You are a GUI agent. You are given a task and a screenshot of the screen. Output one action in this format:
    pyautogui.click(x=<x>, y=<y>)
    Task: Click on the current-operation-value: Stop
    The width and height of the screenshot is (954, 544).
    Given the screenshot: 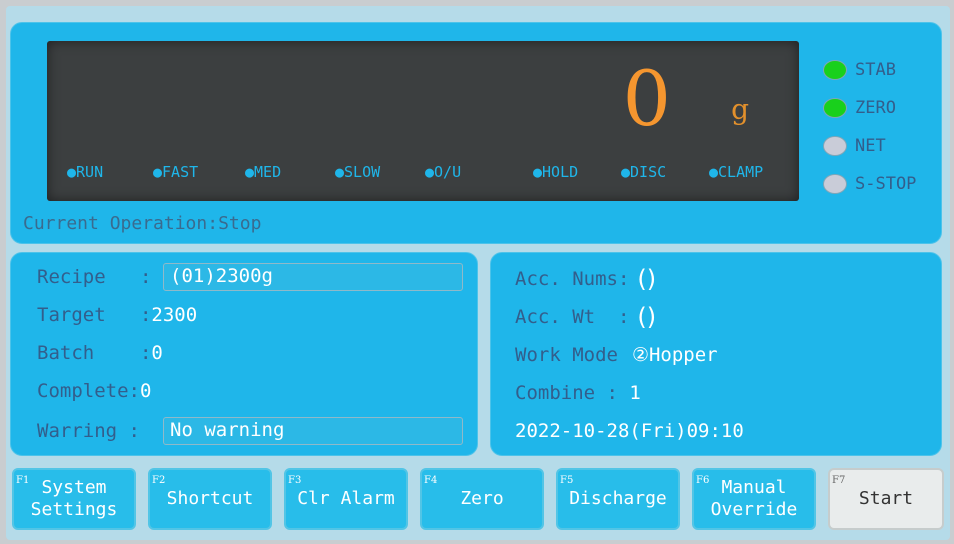 What is the action you would take?
    pyautogui.click(x=240, y=223)
    